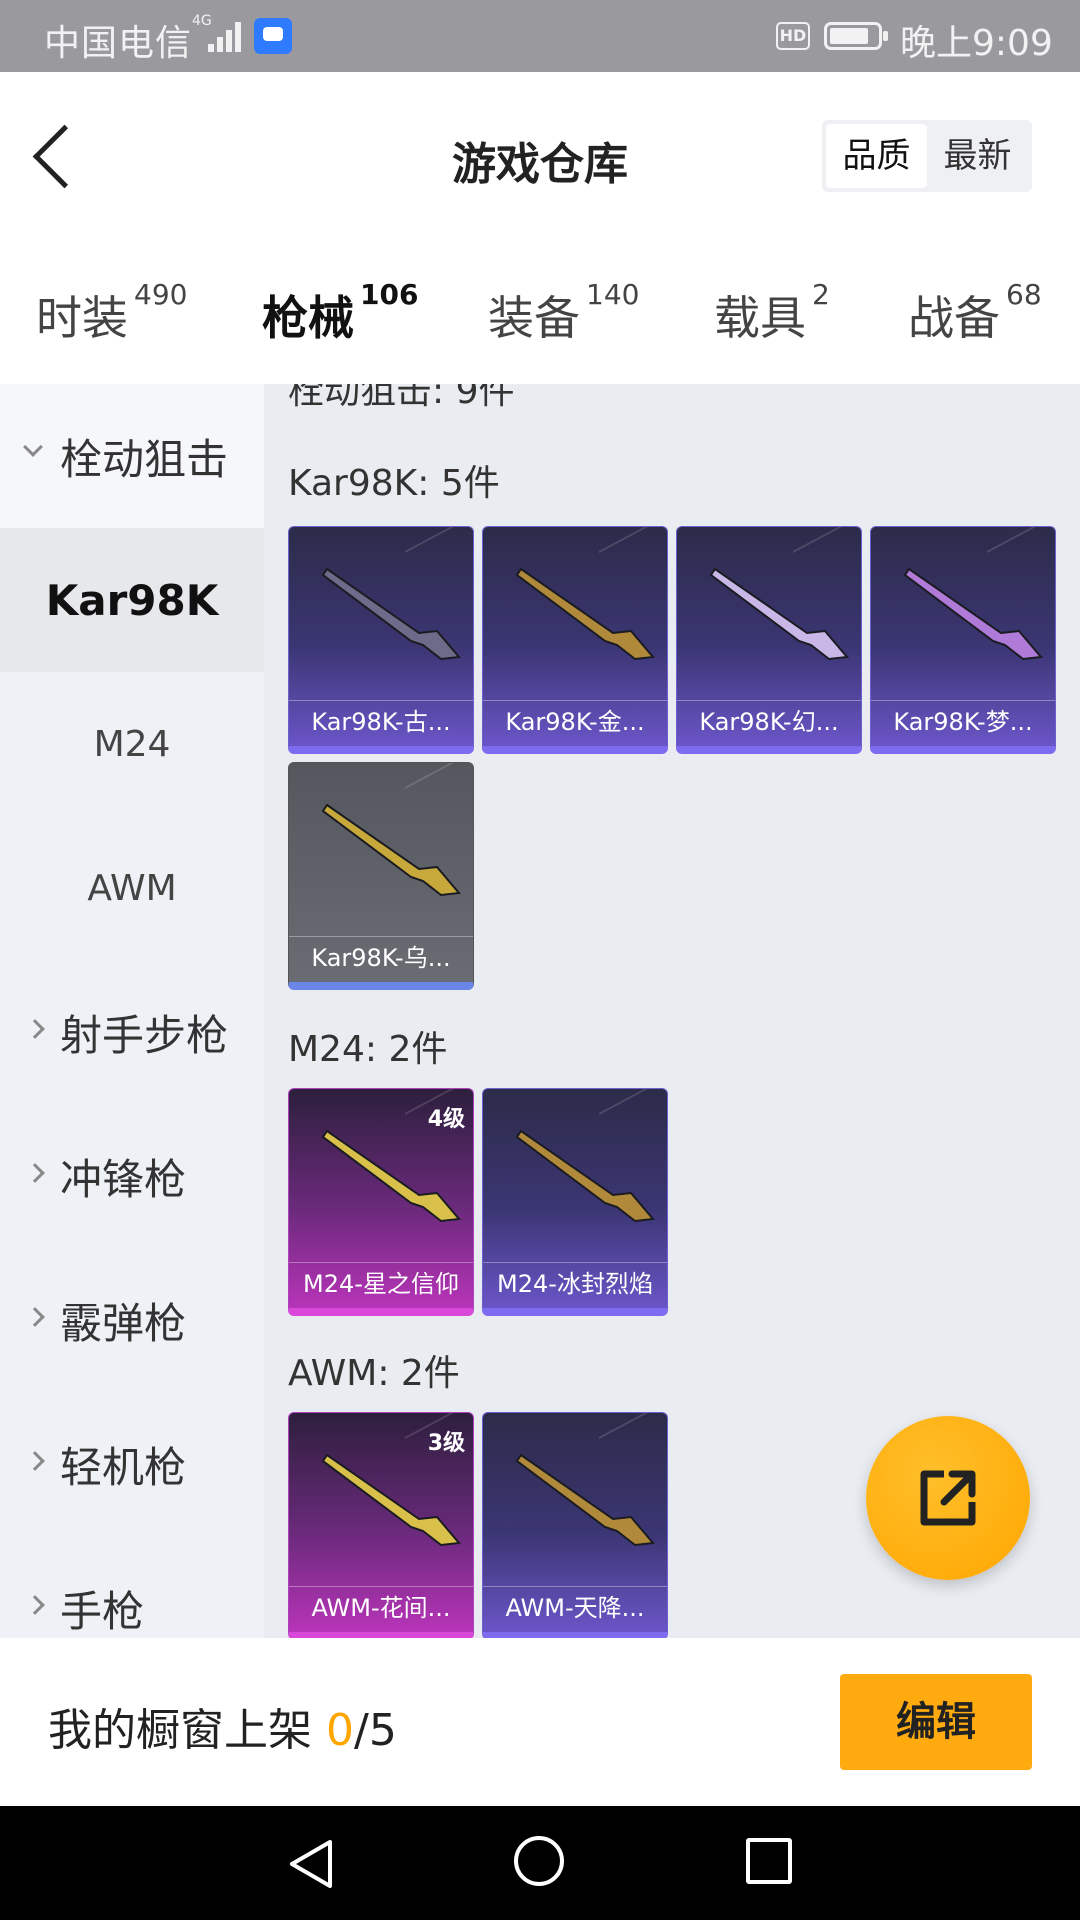  What do you see at coordinates (123, 1467) in the screenshot?
I see `sidebar-group-label: 轻机枪` at bounding box center [123, 1467].